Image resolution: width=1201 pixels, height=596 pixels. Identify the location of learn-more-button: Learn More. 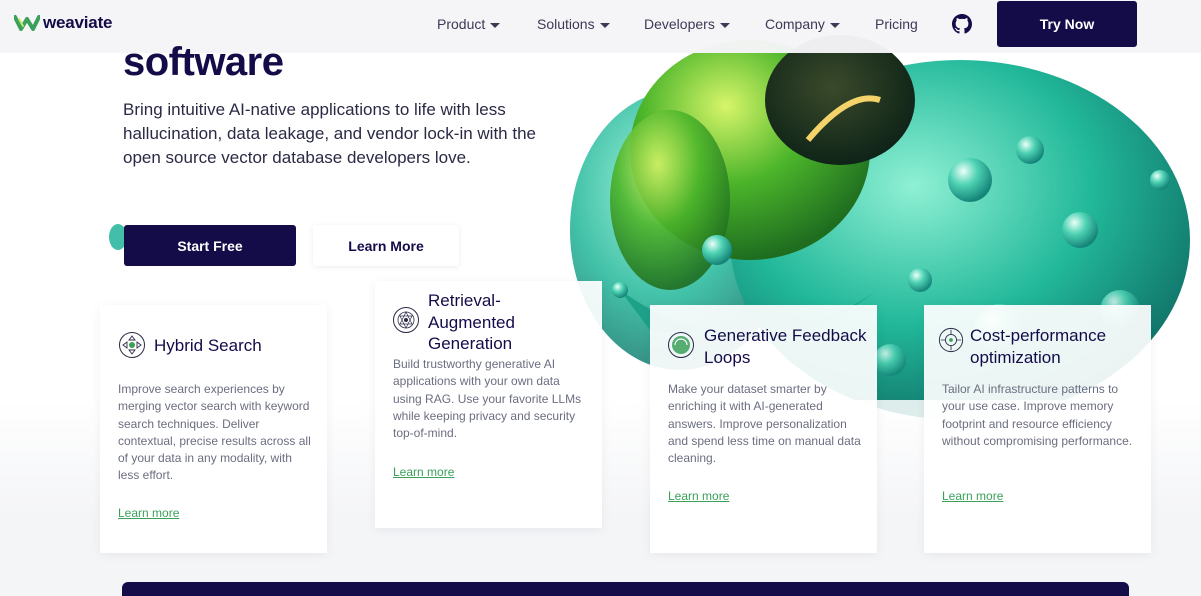
(386, 245).